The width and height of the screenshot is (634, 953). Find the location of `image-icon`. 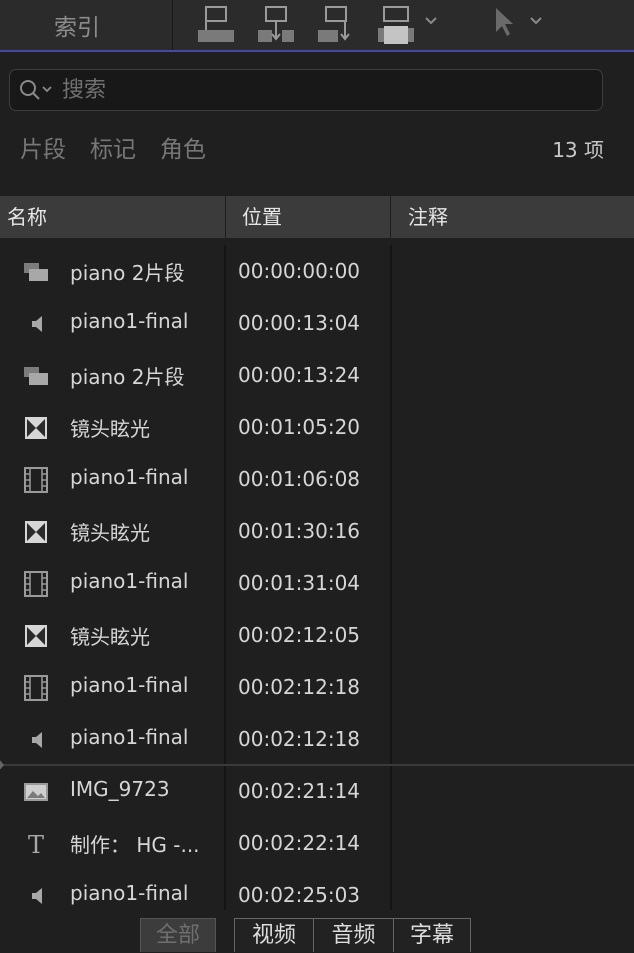

image-icon is located at coordinates (36, 792).